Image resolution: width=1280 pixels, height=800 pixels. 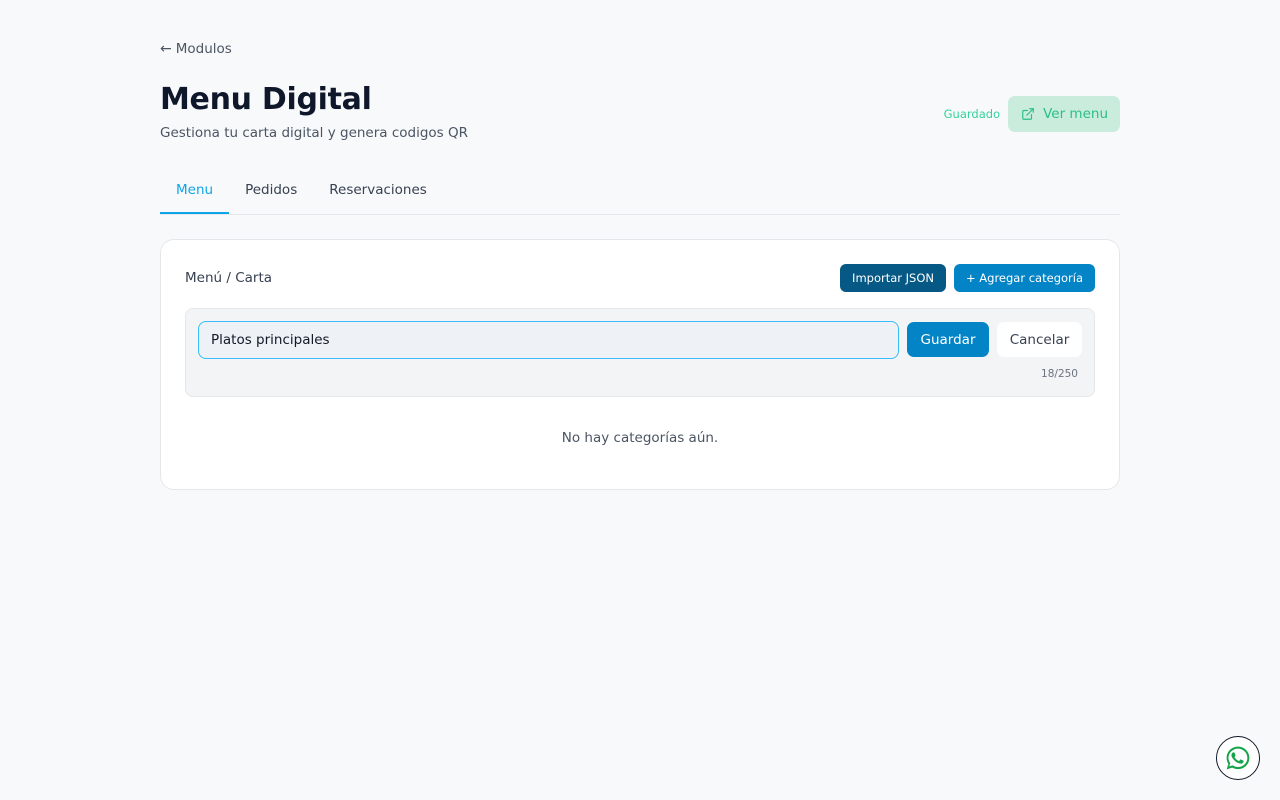 I want to click on back-link: ← Modulos, so click(x=196, y=49).